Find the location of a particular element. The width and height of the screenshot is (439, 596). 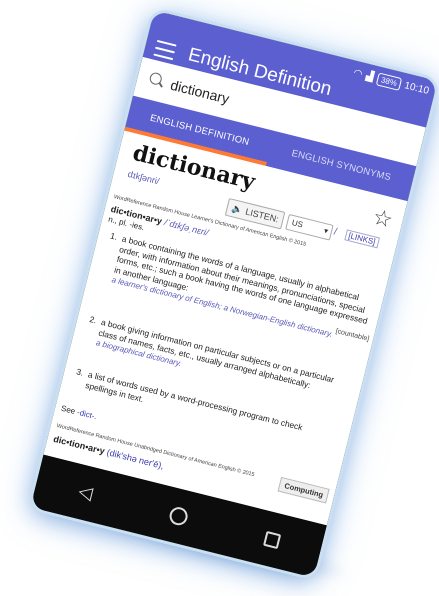

back-icon: ◁ is located at coordinates (85, 491).